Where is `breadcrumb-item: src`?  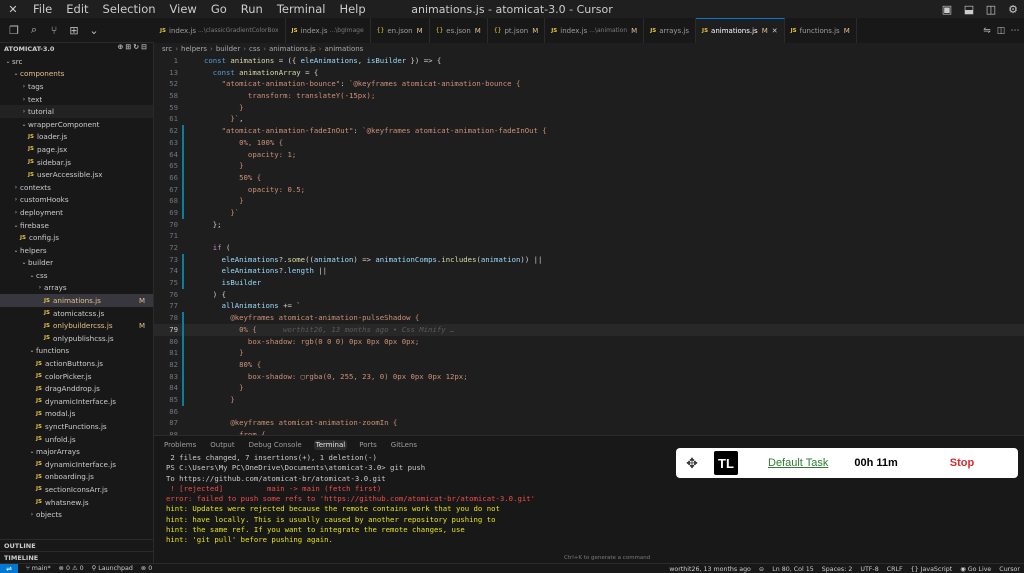
breadcrumb-item: src is located at coordinates (167, 49).